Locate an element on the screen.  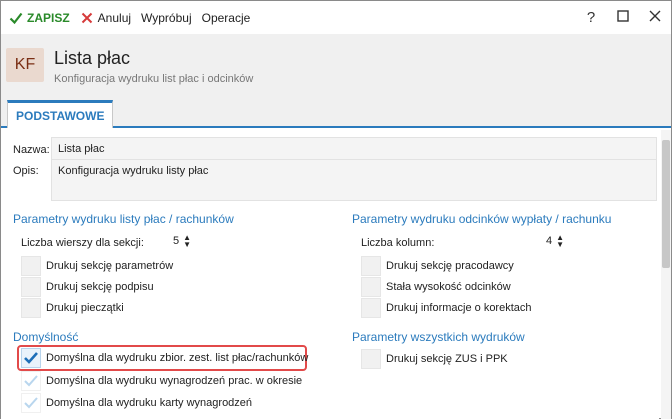
close-icon is located at coordinates (87, 18).